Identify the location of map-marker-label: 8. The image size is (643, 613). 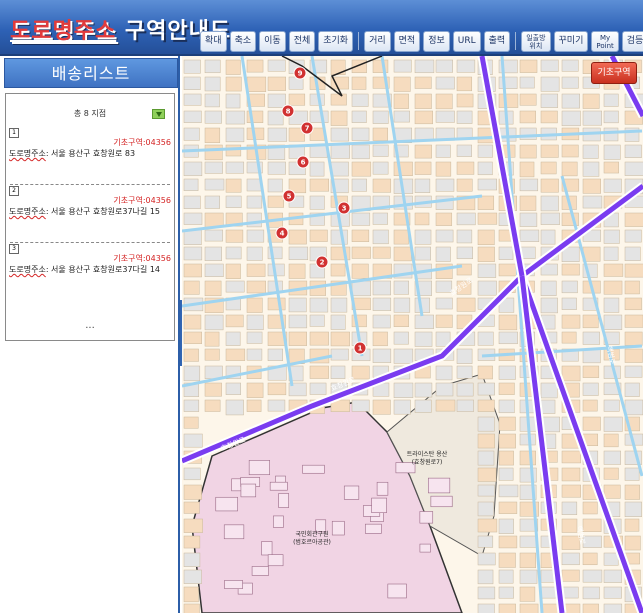
(288, 112).